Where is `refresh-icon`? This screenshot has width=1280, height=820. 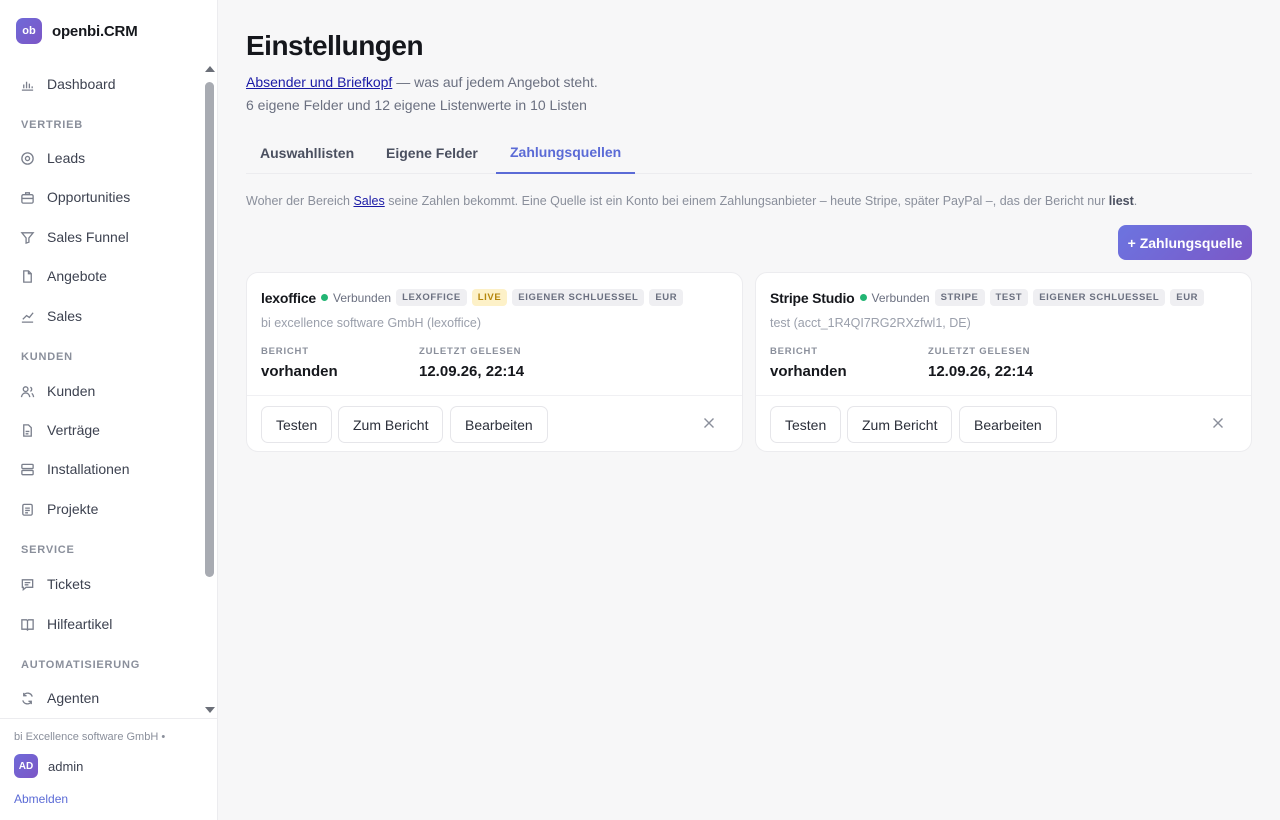 refresh-icon is located at coordinates (27, 698).